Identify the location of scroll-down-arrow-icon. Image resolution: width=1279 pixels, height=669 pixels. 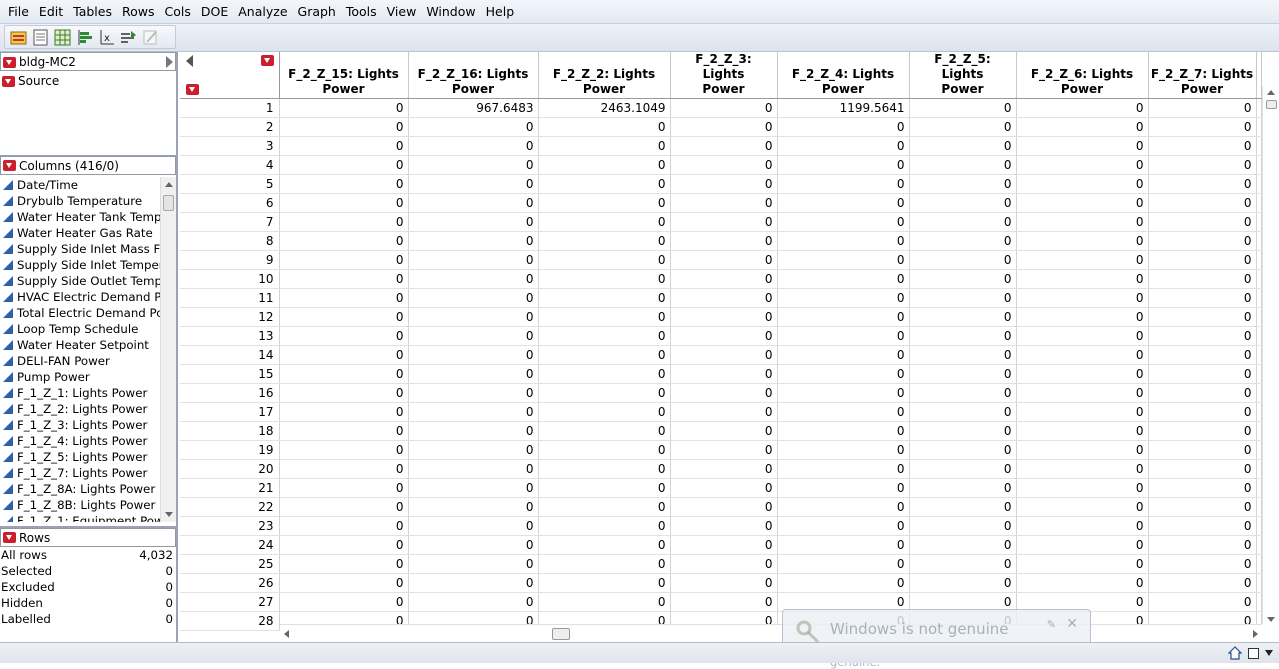
(1271, 619).